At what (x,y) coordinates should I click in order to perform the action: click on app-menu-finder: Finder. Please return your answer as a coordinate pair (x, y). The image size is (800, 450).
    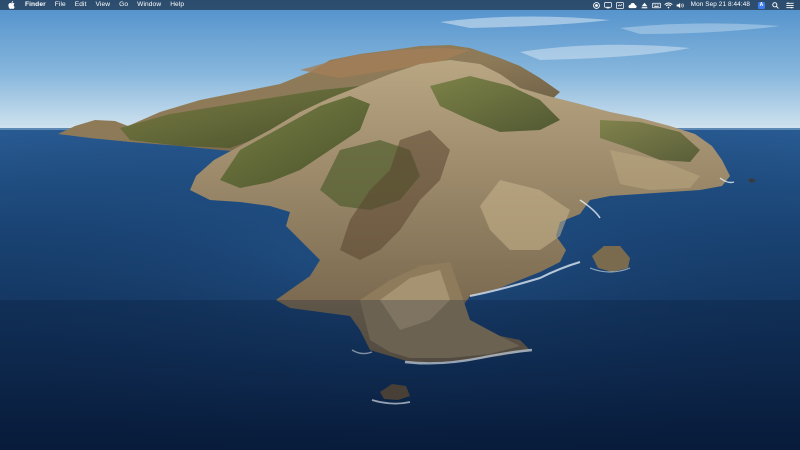
    Looking at the image, I should click on (35, 5).